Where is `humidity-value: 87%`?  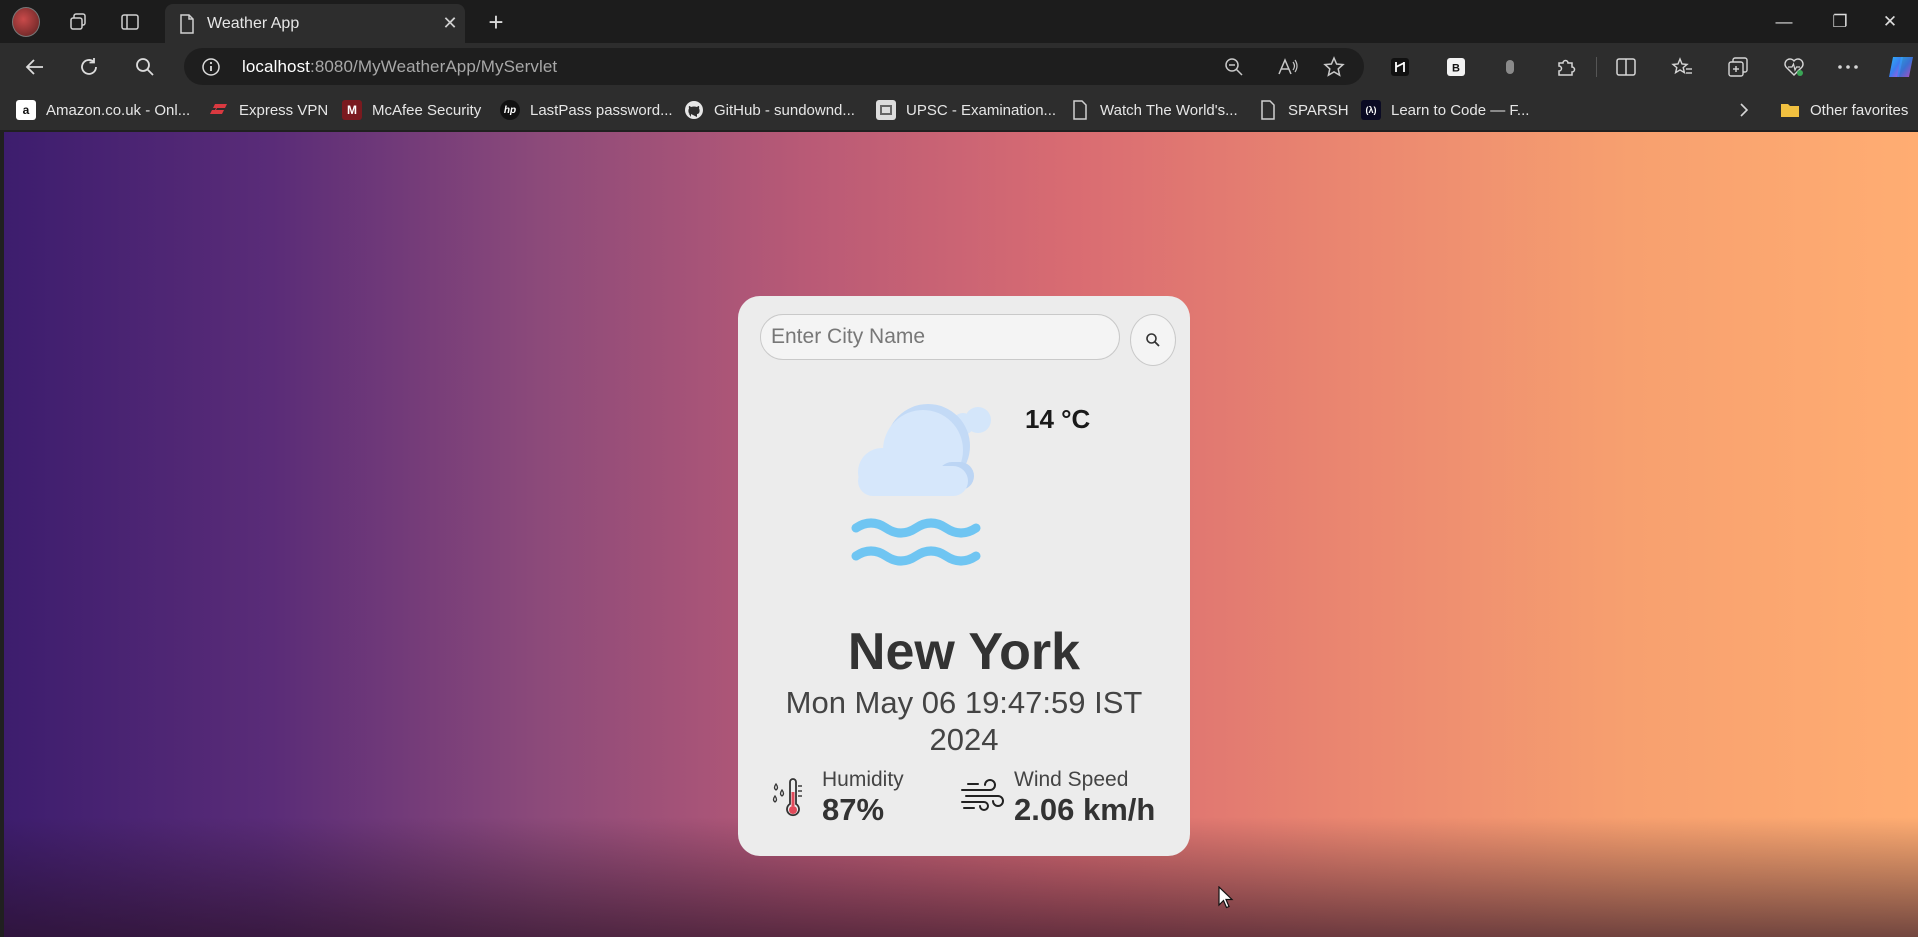
humidity-value: 87% is located at coordinates (853, 809).